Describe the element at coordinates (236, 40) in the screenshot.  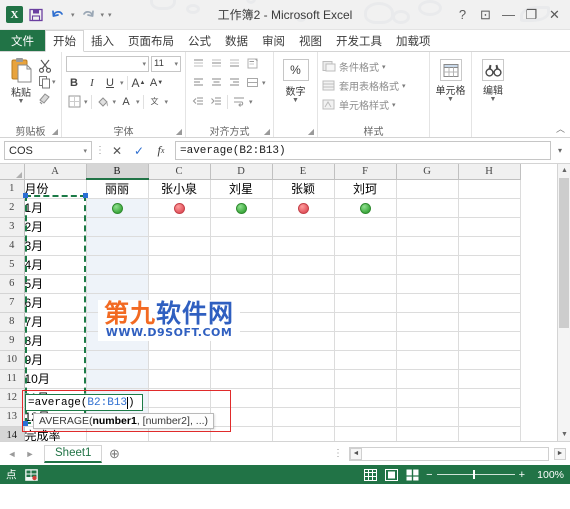
I see `tab-data: 数据` at that location.